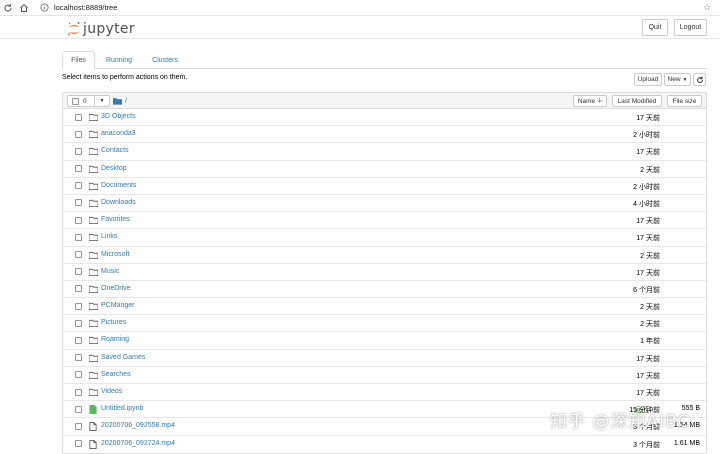 This screenshot has width=720, height=454. I want to click on item-name-link: Downloads, so click(118, 202).